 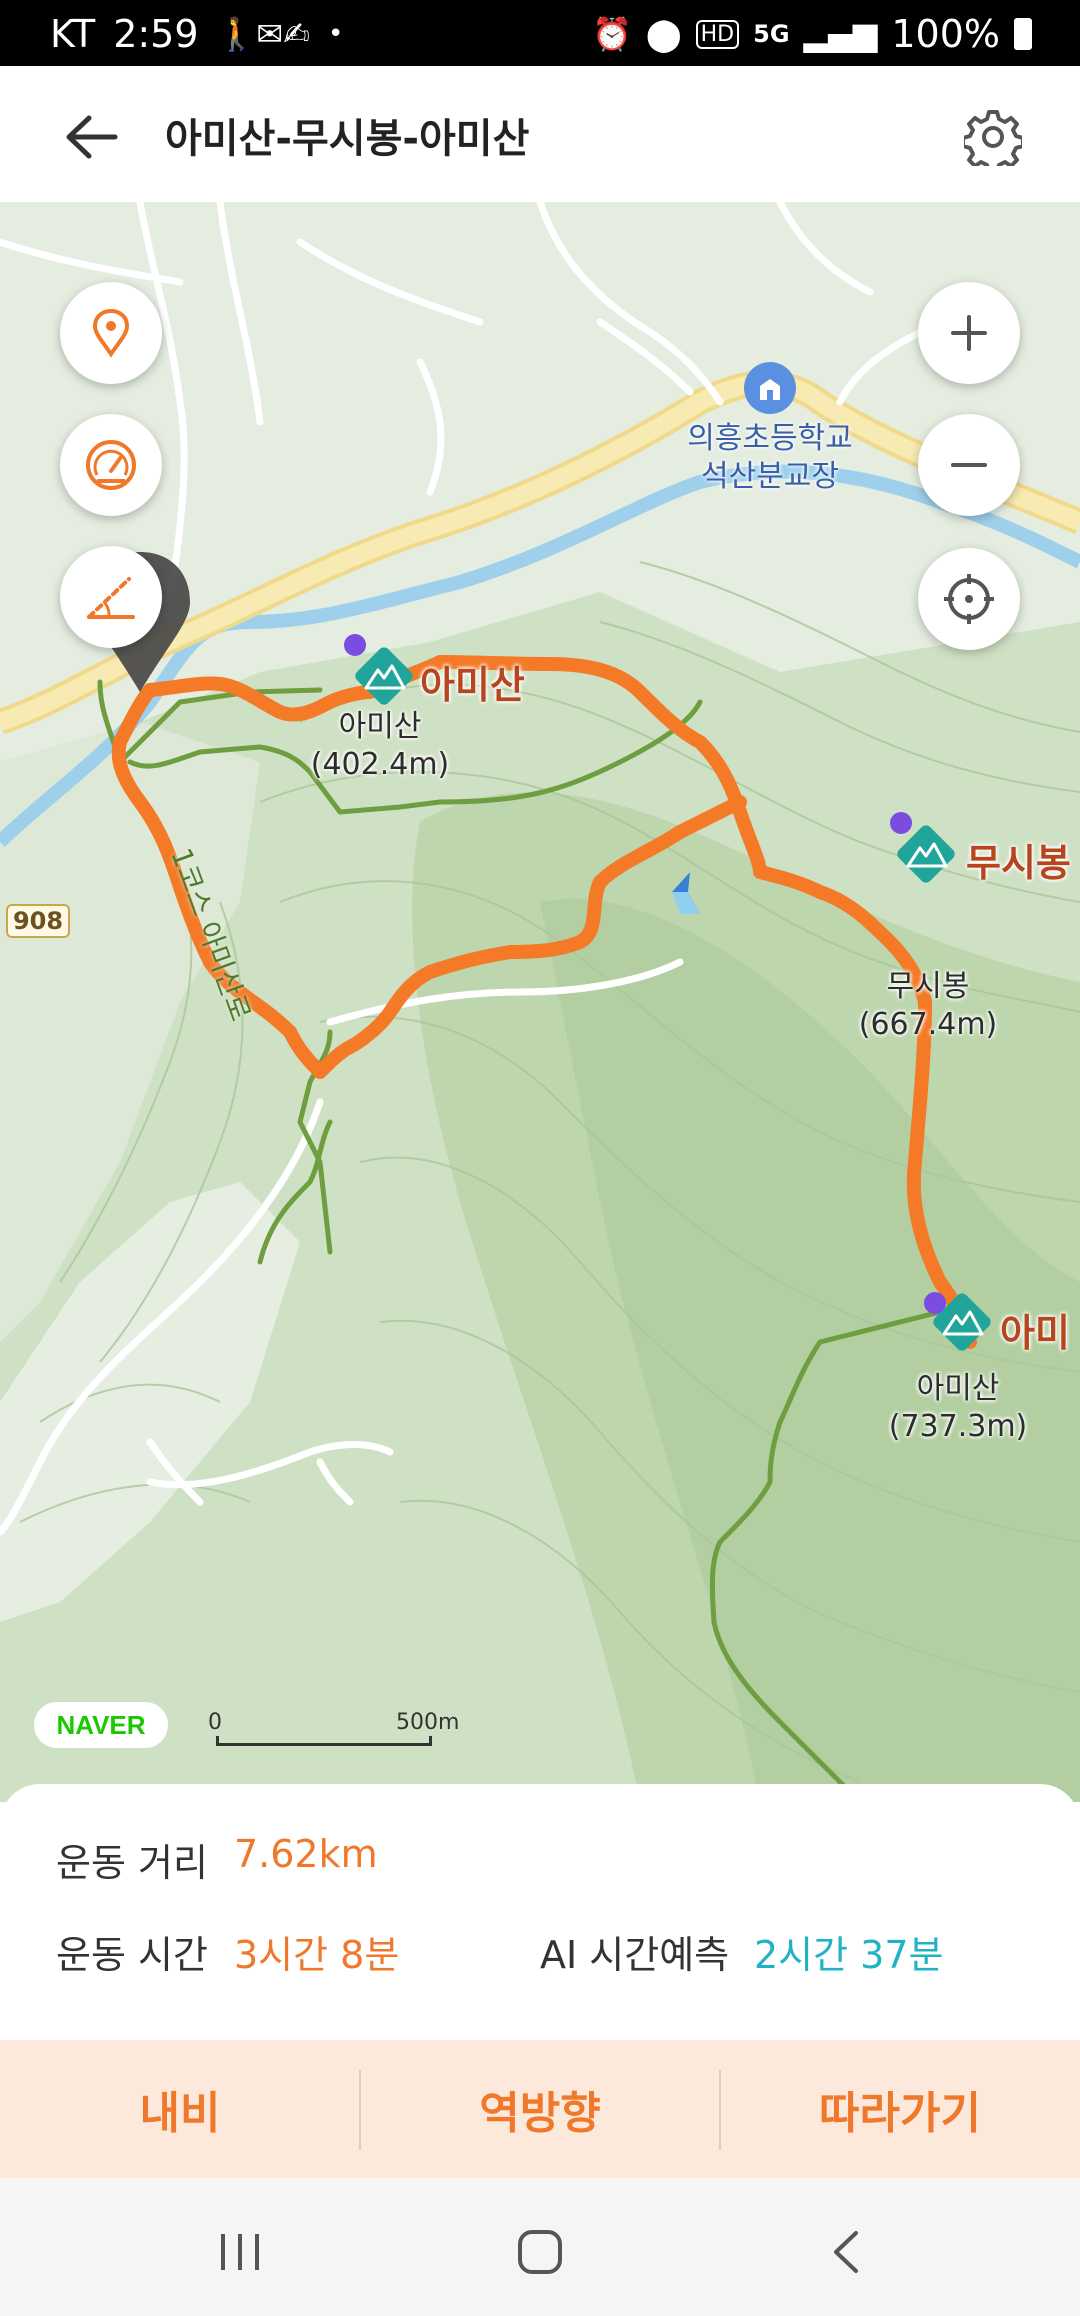 I want to click on peak-name: 아미산, so click(x=472, y=685).